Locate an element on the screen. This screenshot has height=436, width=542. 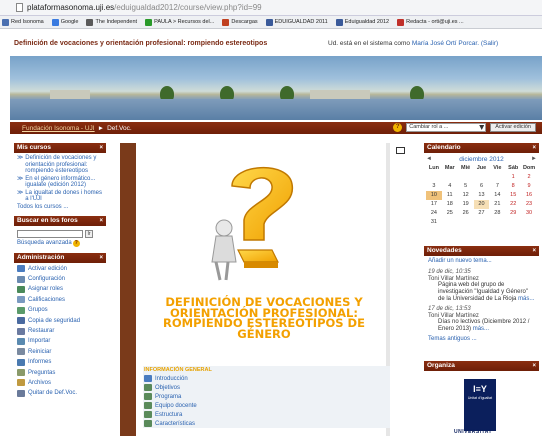
calendar-day: 18 is located at coordinates (450, 204).